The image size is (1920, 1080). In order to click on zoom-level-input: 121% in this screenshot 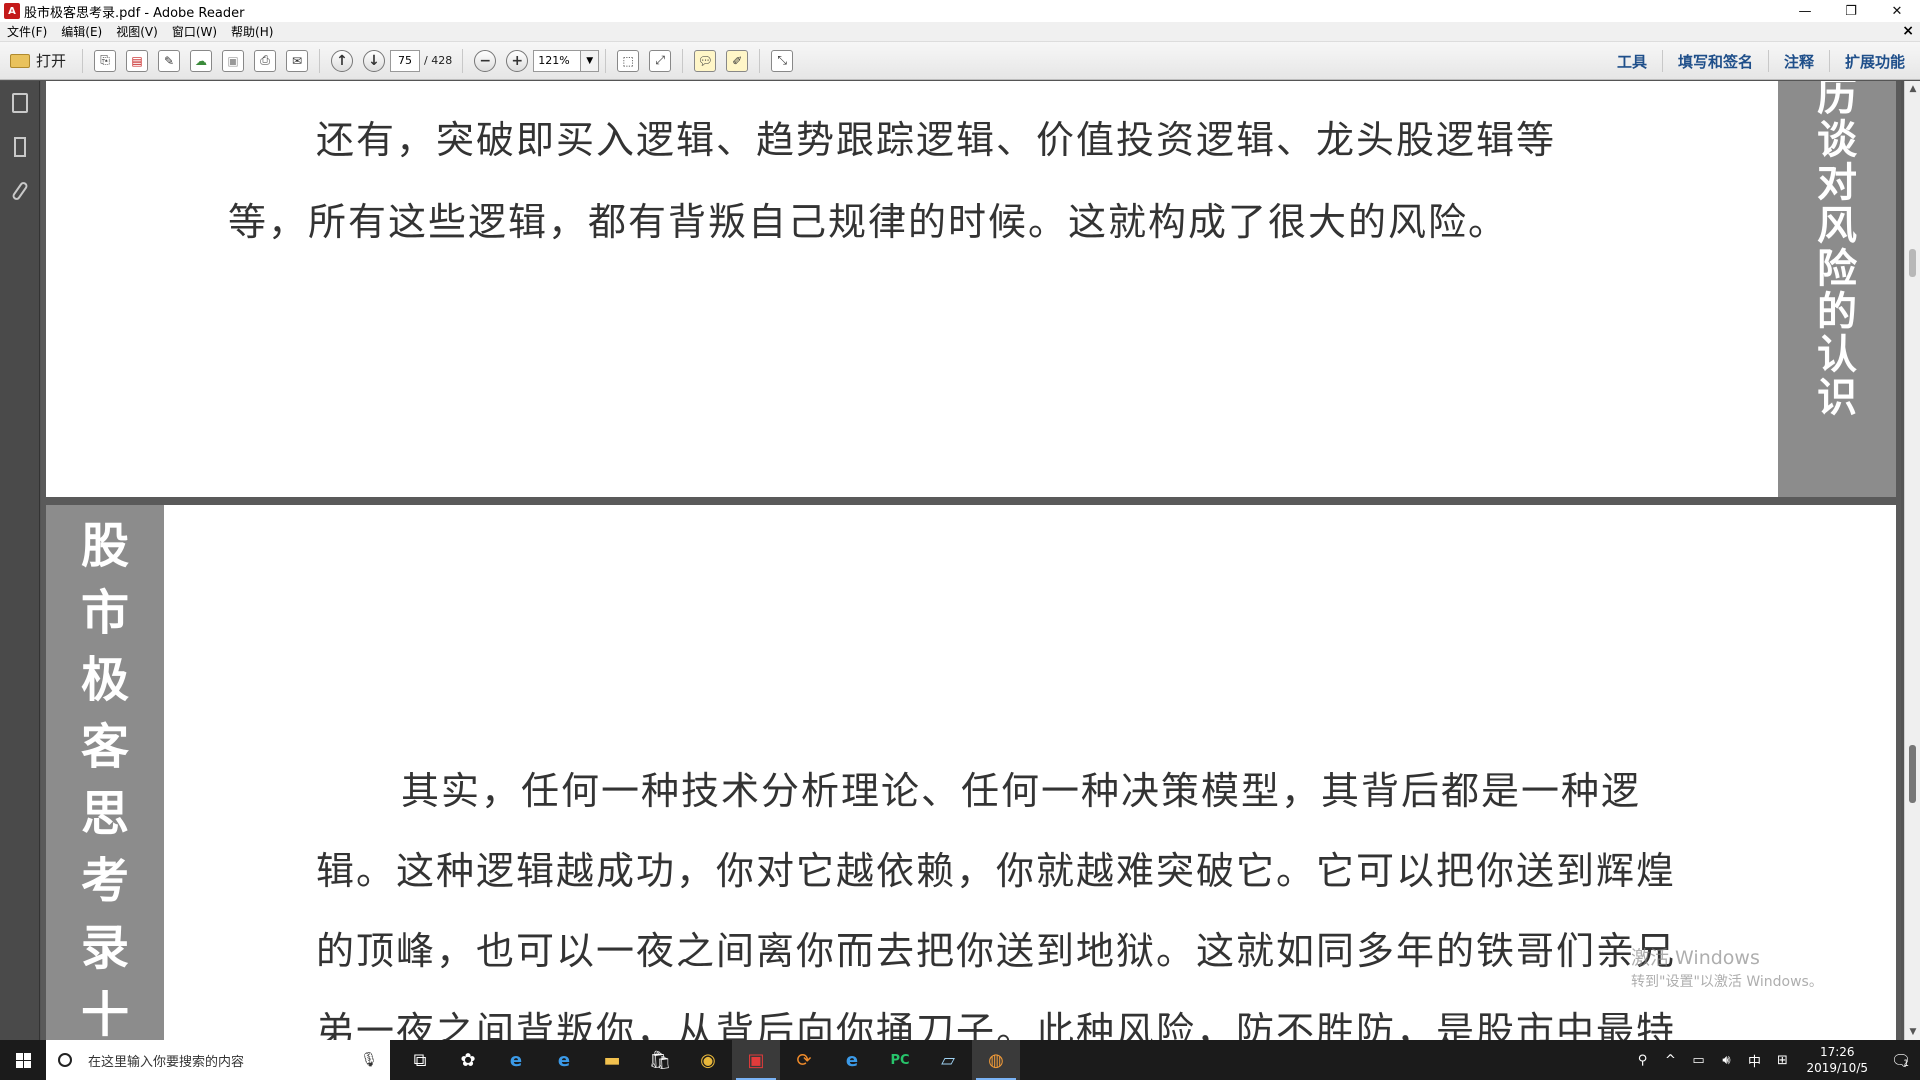, I will do `click(557, 60)`.